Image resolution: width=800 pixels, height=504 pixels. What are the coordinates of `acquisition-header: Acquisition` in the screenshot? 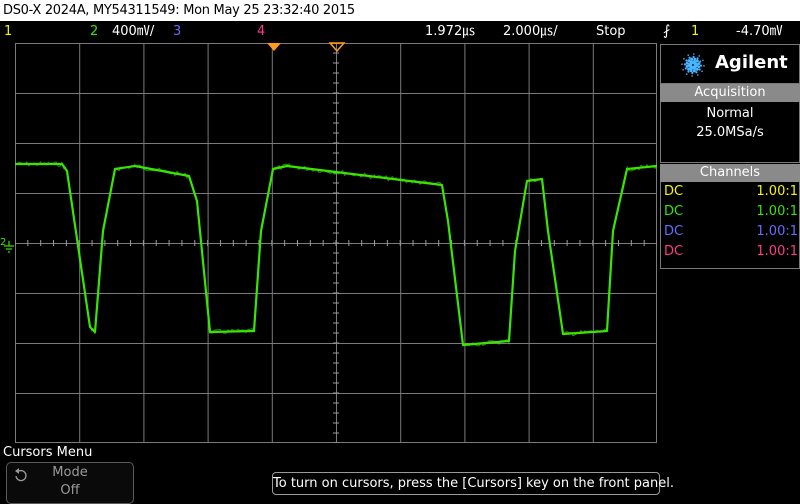 It's located at (730, 93).